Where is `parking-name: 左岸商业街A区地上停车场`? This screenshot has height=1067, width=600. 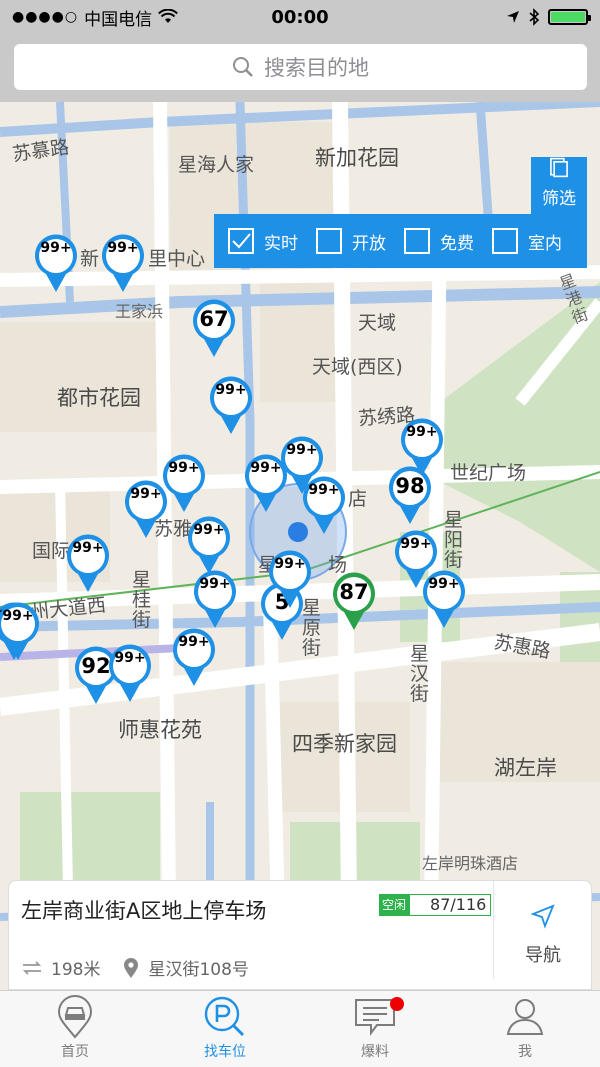 parking-name: 左岸商业街A区地上停车场 is located at coordinates (144, 911).